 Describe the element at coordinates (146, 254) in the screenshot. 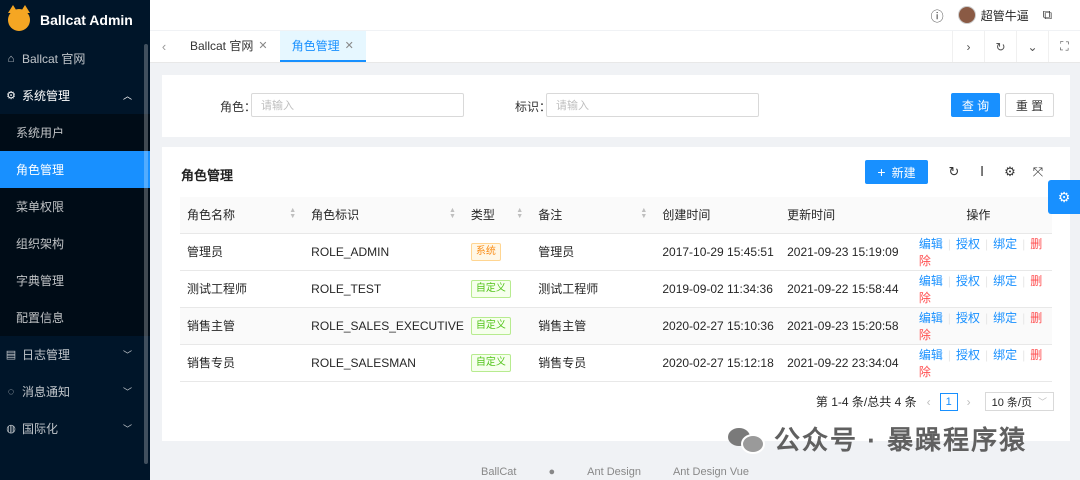

I see `sidebar-scrollbar` at that location.